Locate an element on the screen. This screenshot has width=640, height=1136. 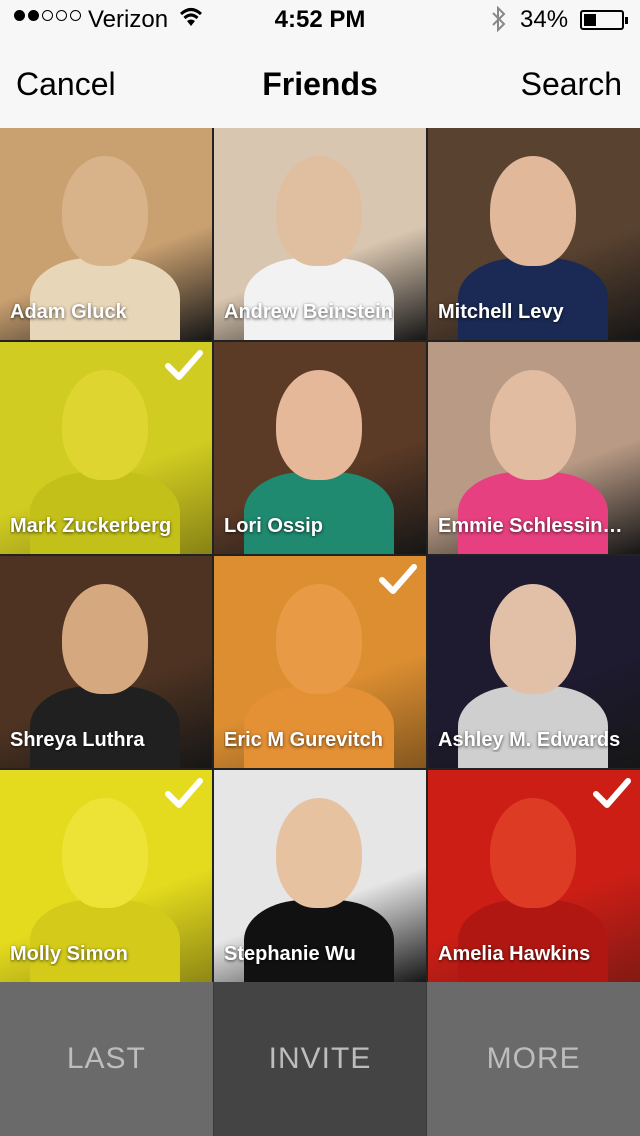
battery-icon is located at coordinates (604, 20).